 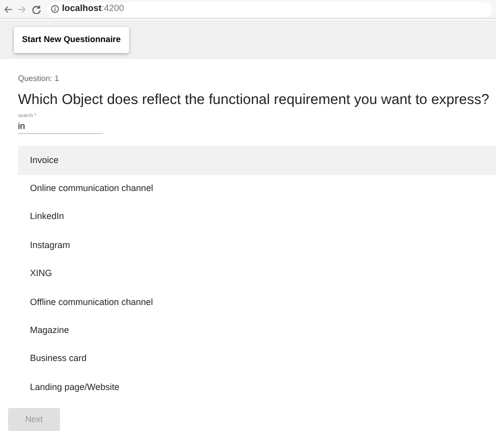 What do you see at coordinates (8, 9) in the screenshot?
I see `back-icon` at bounding box center [8, 9].